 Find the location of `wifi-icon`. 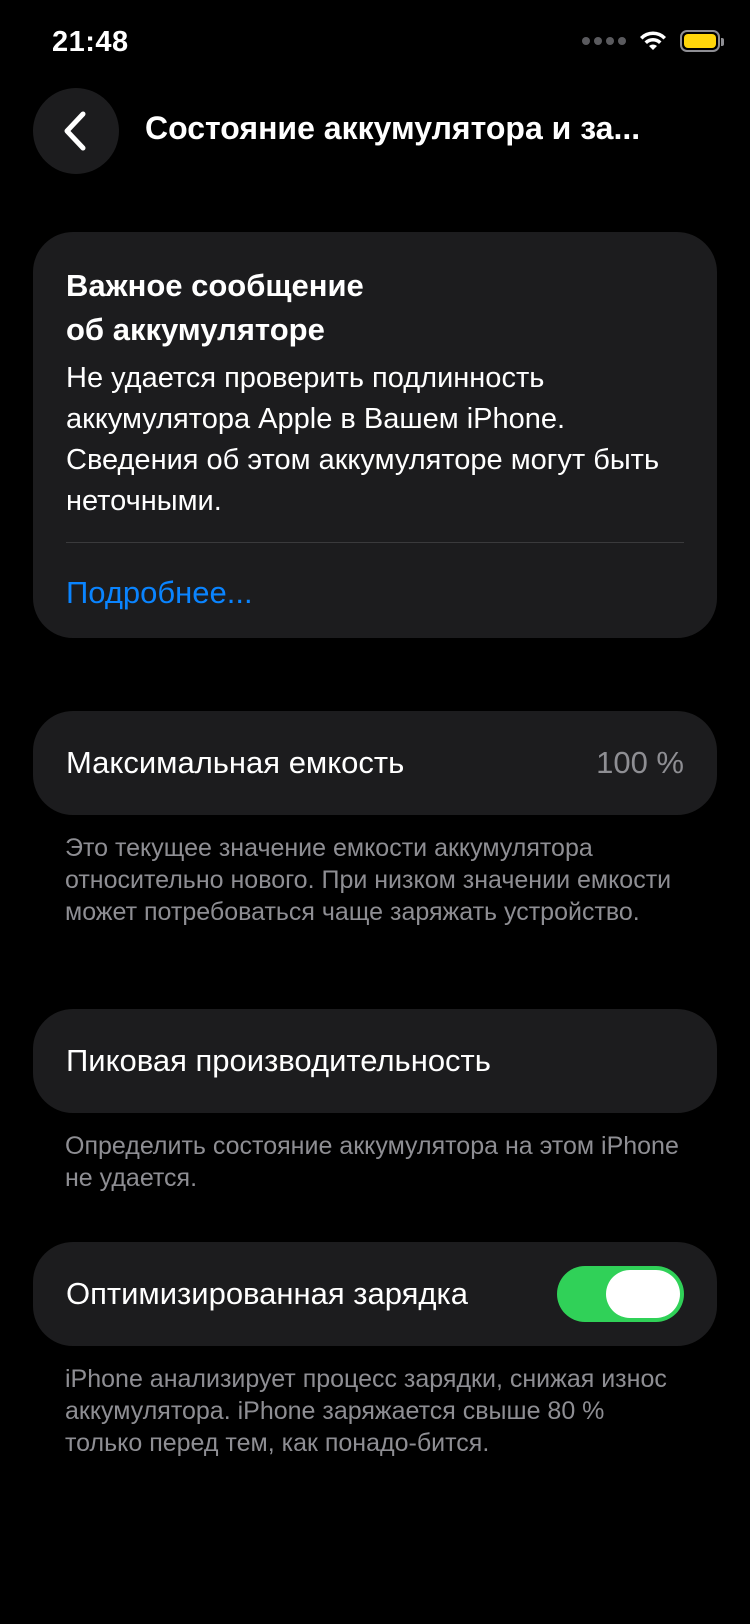

wifi-icon is located at coordinates (653, 40).